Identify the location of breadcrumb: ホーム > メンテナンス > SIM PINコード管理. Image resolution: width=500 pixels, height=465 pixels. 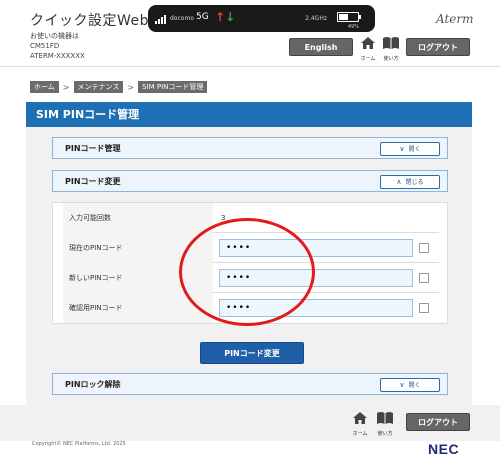
(119, 87).